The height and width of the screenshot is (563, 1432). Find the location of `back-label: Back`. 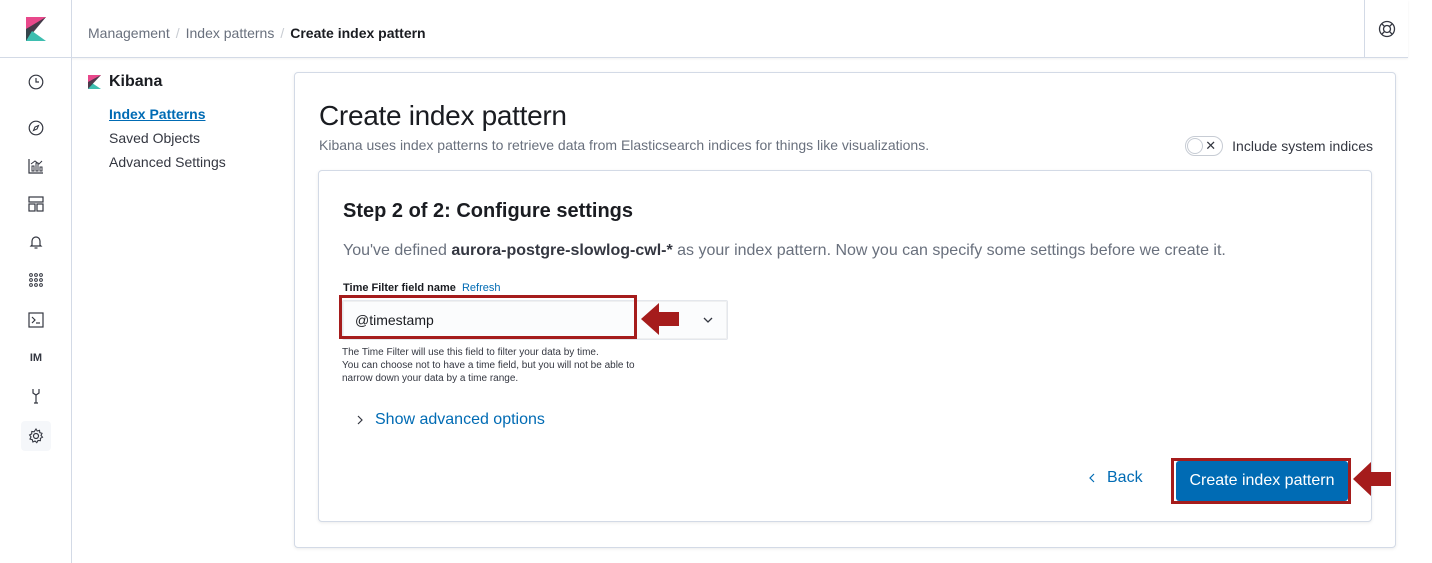

back-label: Back is located at coordinates (1125, 477).